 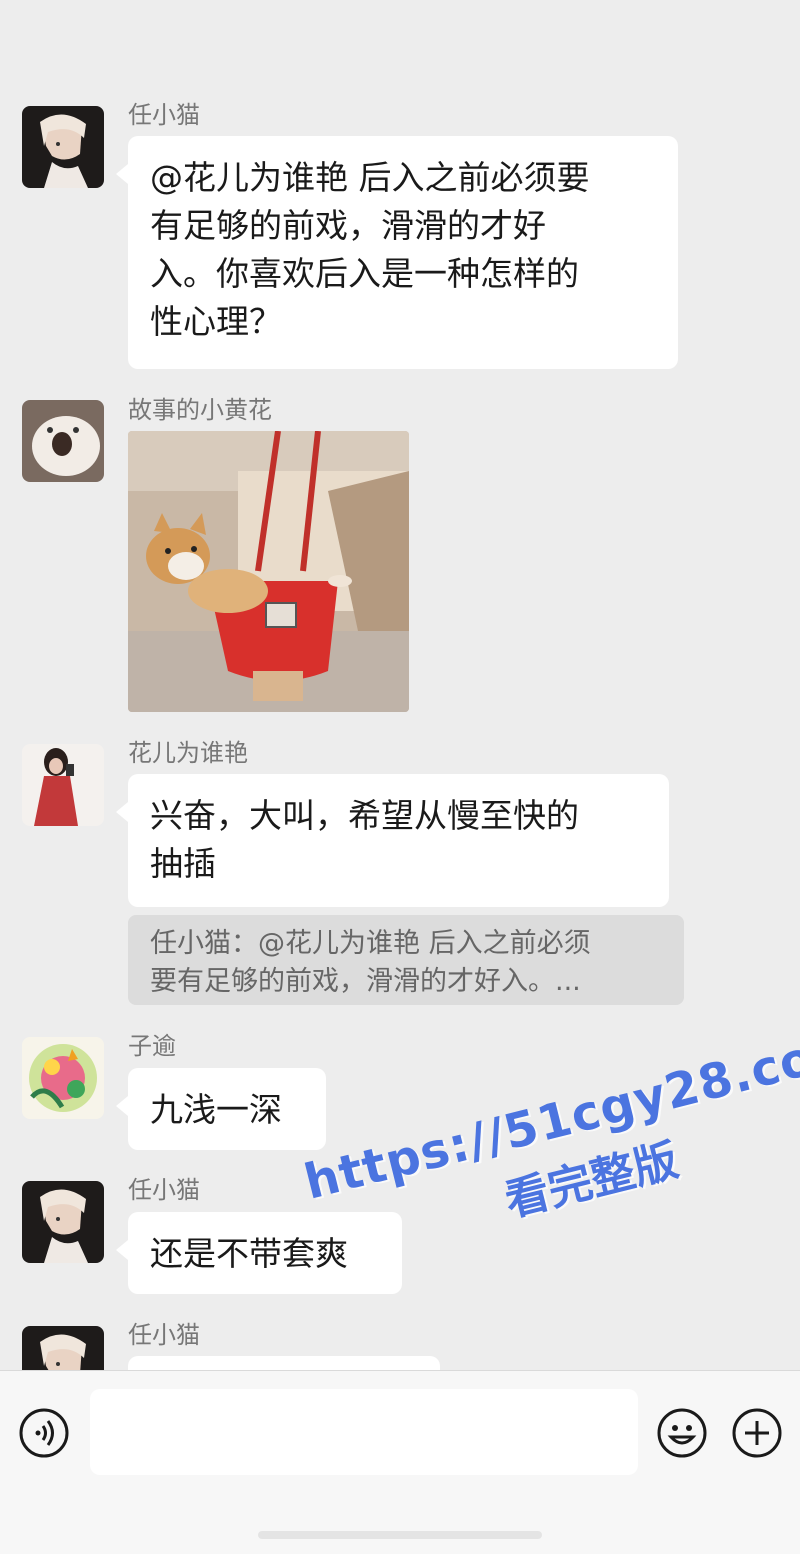 What do you see at coordinates (364, 1432) in the screenshot?
I see `message-input` at bounding box center [364, 1432].